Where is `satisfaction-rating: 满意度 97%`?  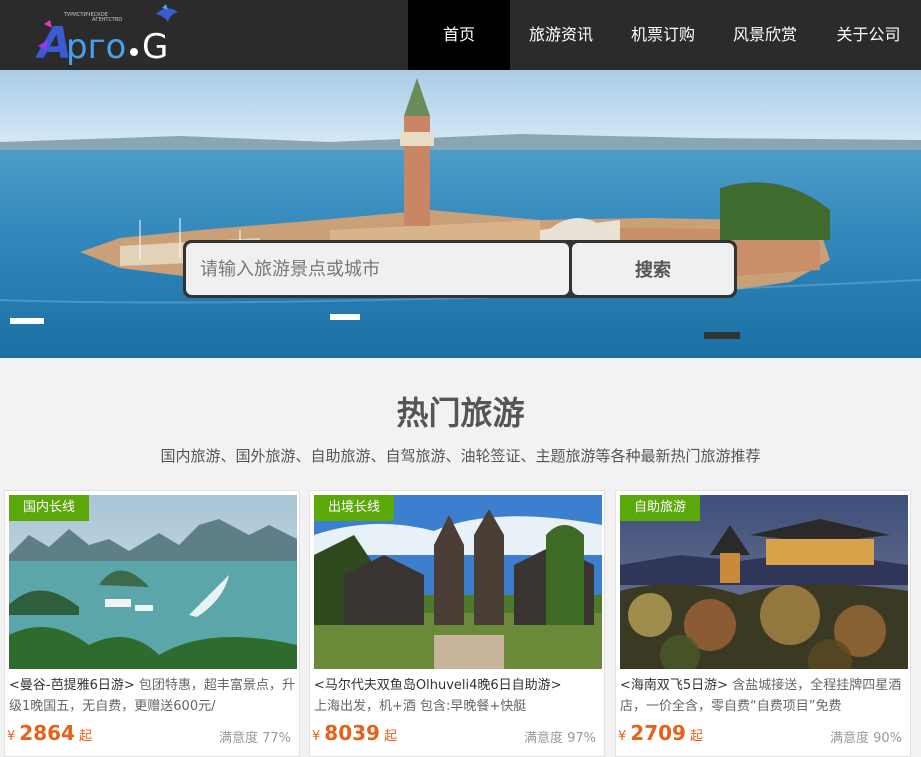 satisfaction-rating: 满意度 97% is located at coordinates (559, 738).